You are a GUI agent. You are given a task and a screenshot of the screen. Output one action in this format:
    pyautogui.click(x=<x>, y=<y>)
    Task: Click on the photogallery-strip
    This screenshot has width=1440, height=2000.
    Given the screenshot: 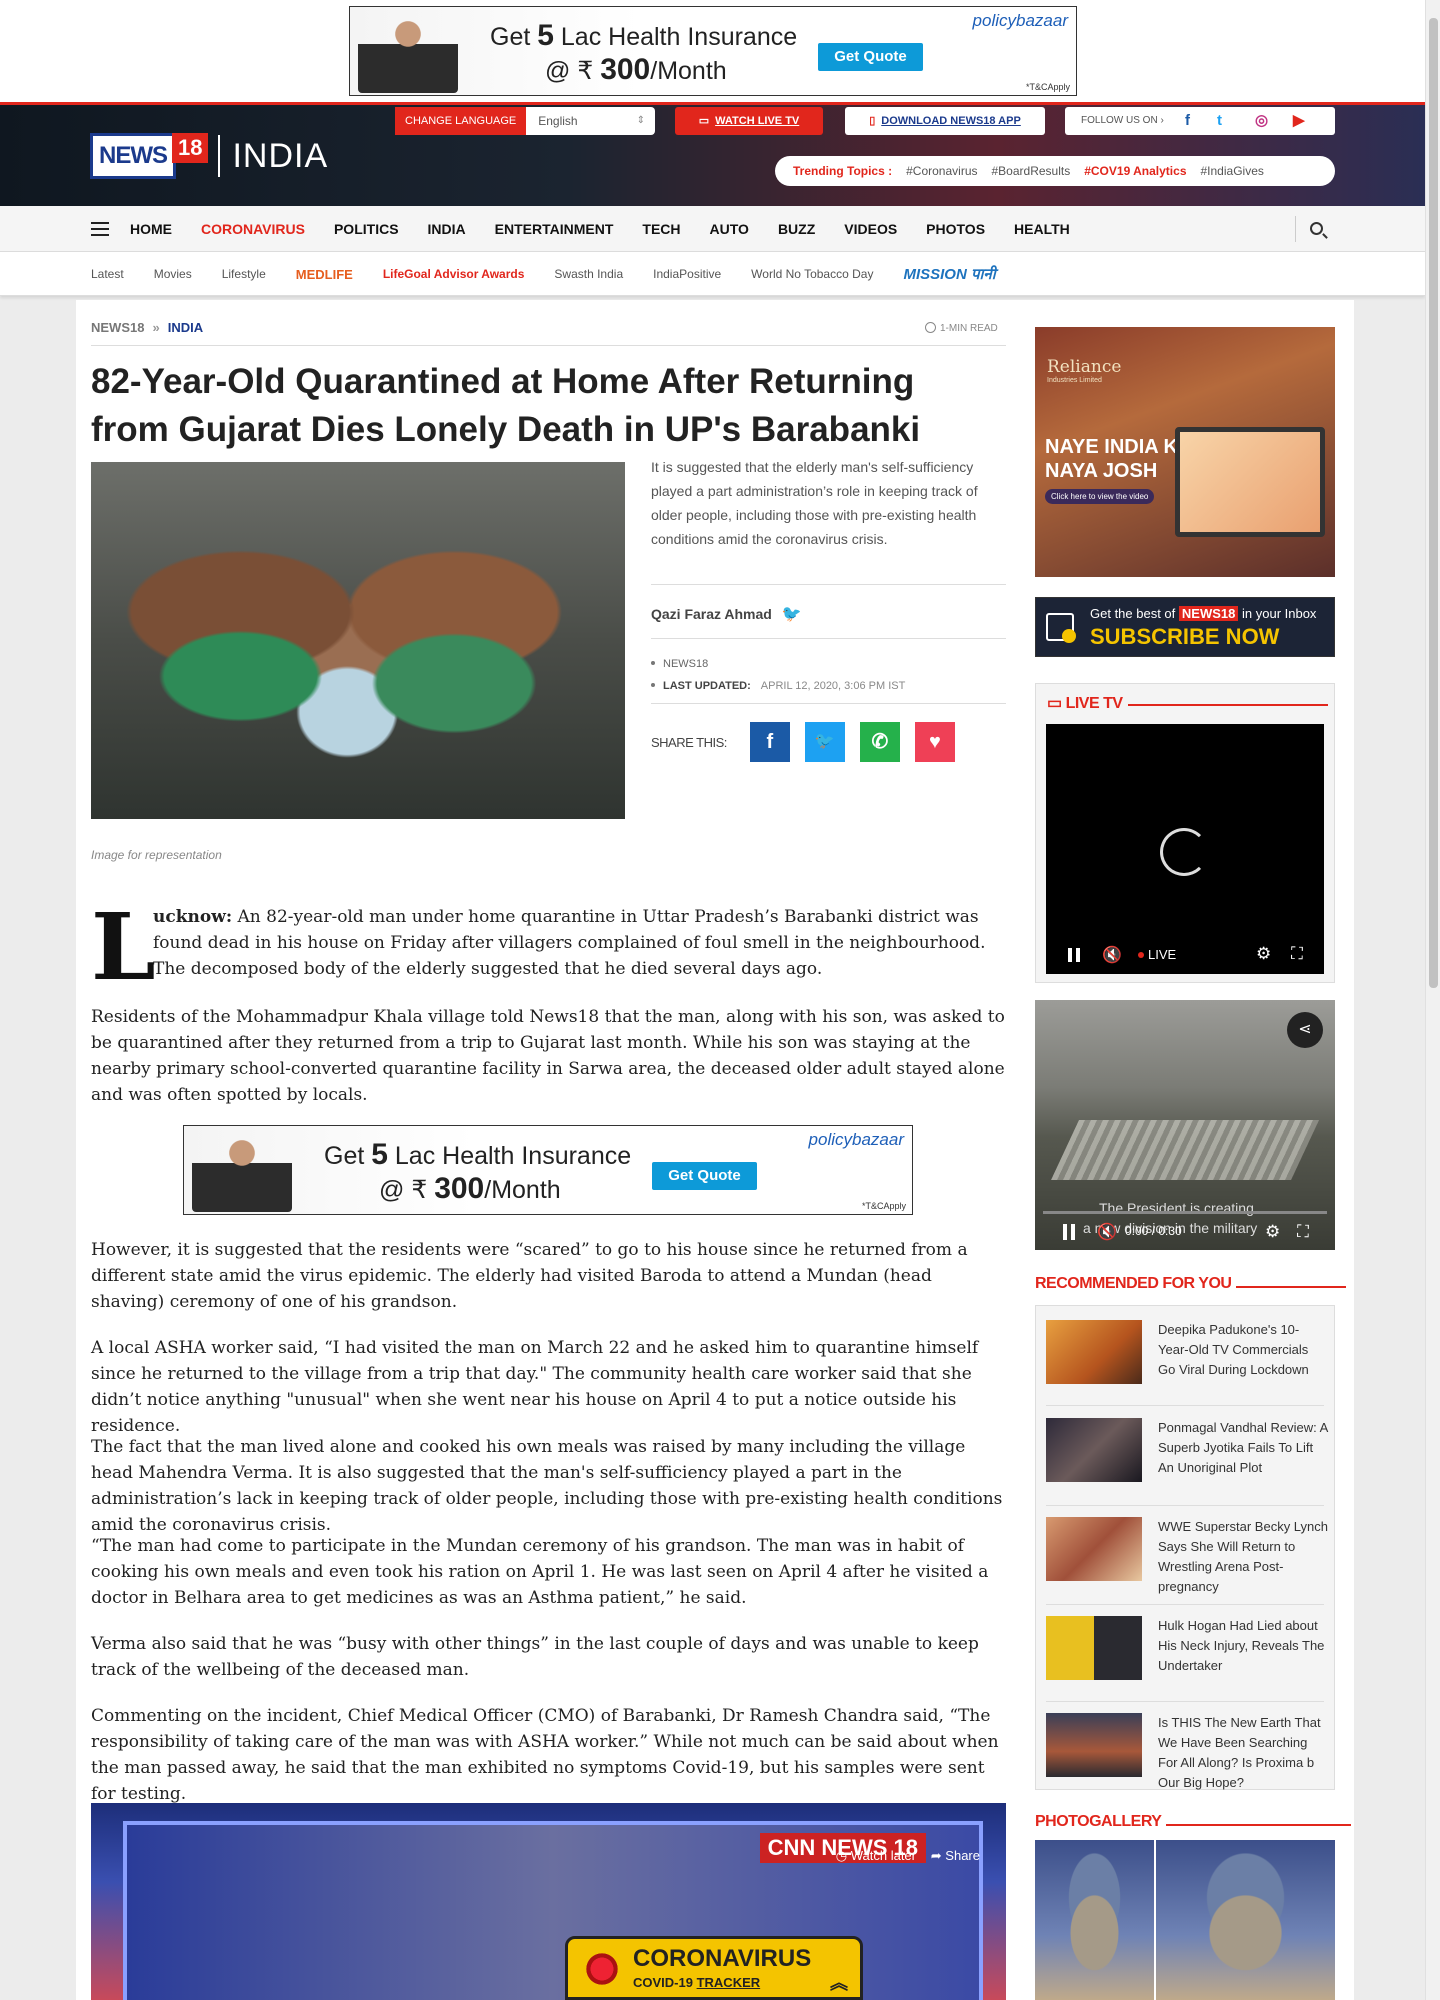 What is the action you would take?
    pyautogui.click(x=1185, y=1920)
    